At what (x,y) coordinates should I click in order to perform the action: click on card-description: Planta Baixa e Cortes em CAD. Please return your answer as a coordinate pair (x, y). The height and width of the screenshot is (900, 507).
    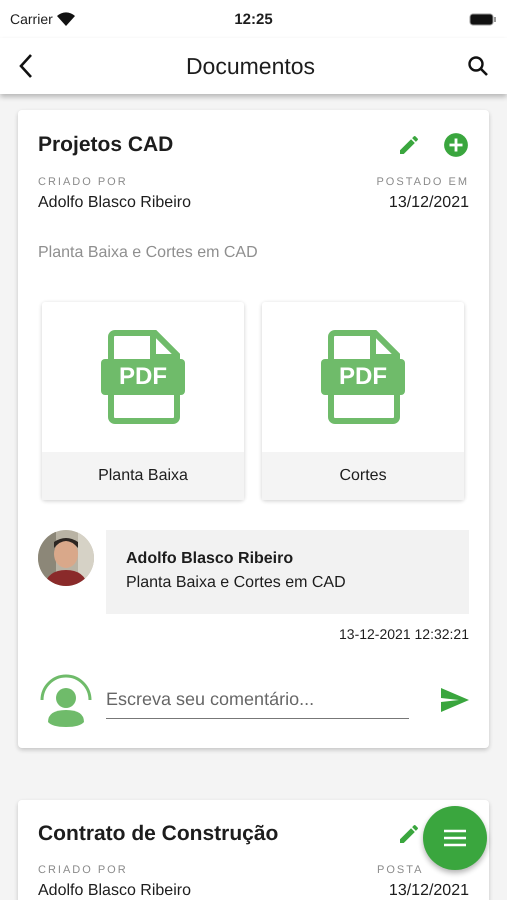
    Looking at the image, I should click on (148, 253).